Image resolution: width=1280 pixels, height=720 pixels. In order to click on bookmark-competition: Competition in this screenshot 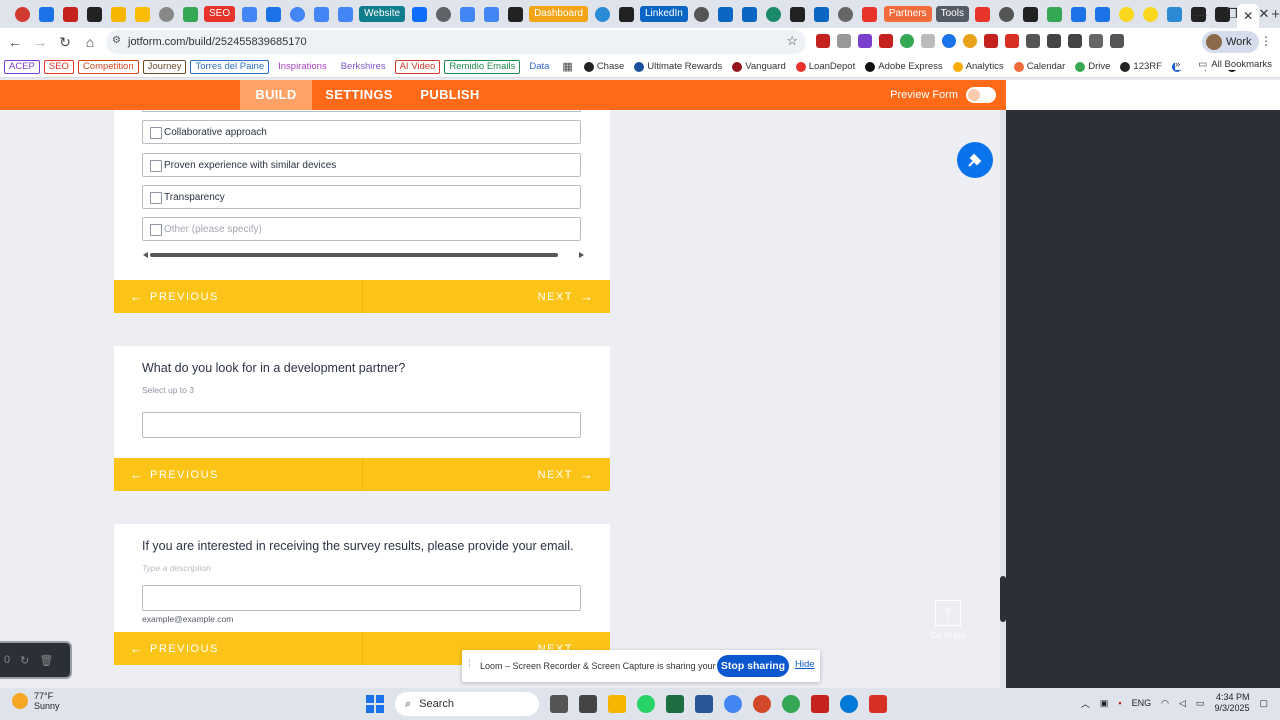, I will do `click(108, 66)`.